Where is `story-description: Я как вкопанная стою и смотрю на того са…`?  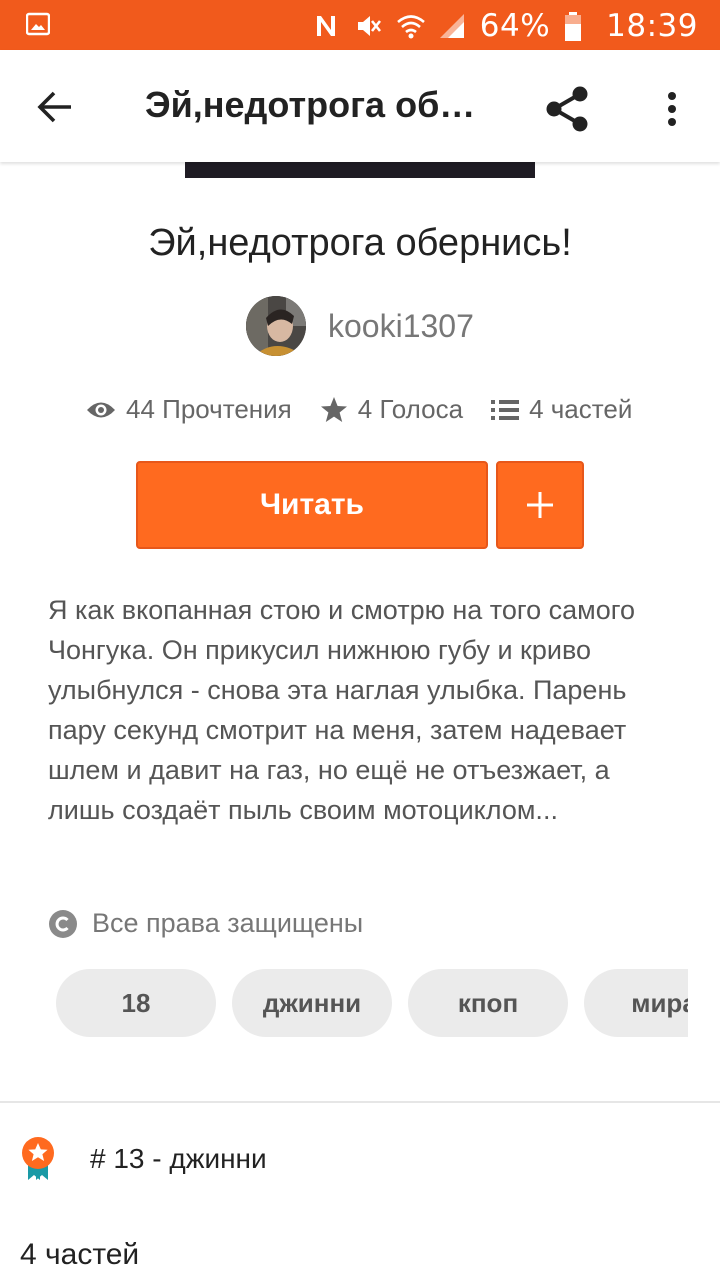
story-description: Я как вкопанная стою и смотрю на того са… is located at coordinates (341, 710).